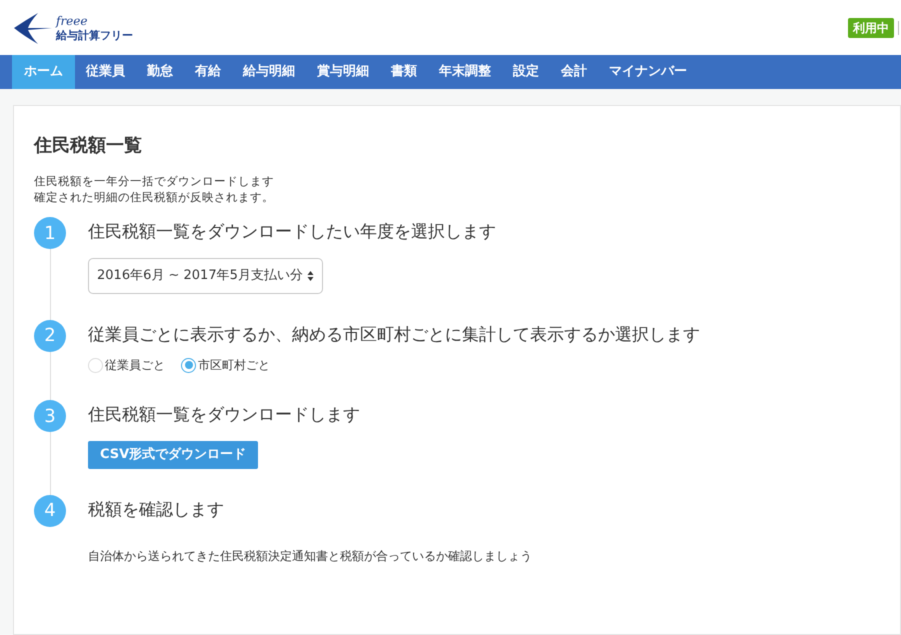  What do you see at coordinates (154, 197) in the screenshot?
I see `description-text: 確定された明細の住民税額が反映されます。` at bounding box center [154, 197].